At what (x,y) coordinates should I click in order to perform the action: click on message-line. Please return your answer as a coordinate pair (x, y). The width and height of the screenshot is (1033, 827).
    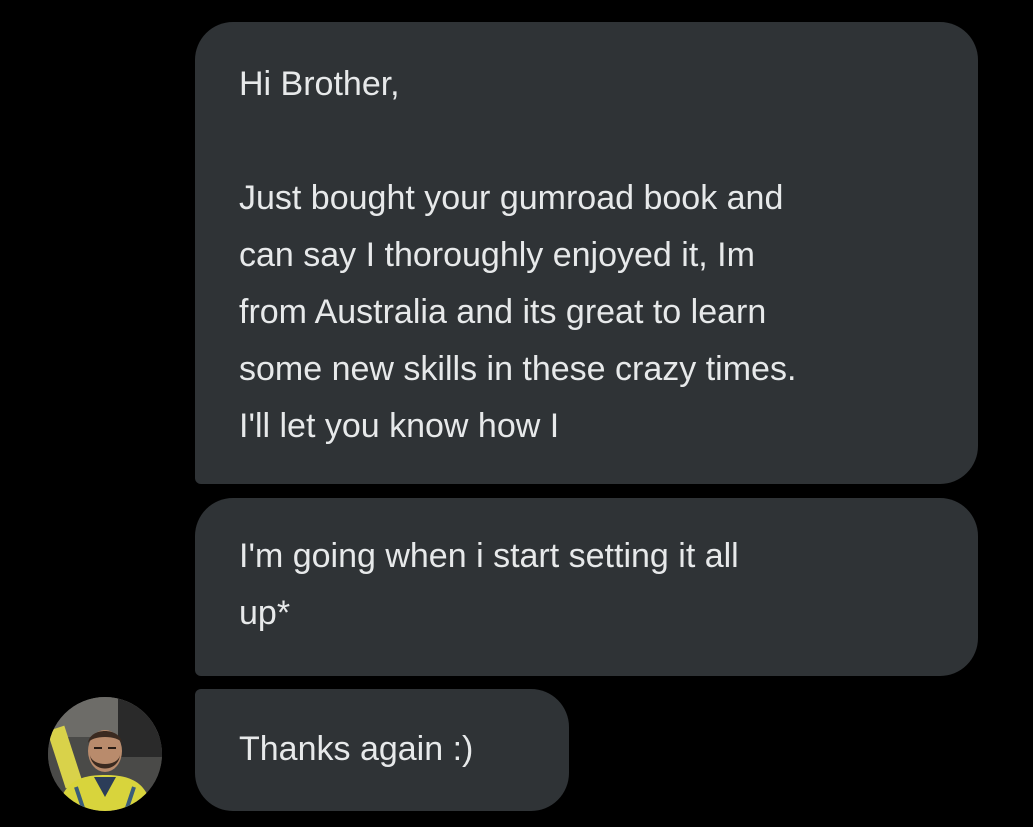
    Looking at the image, I should click on (588, 141).